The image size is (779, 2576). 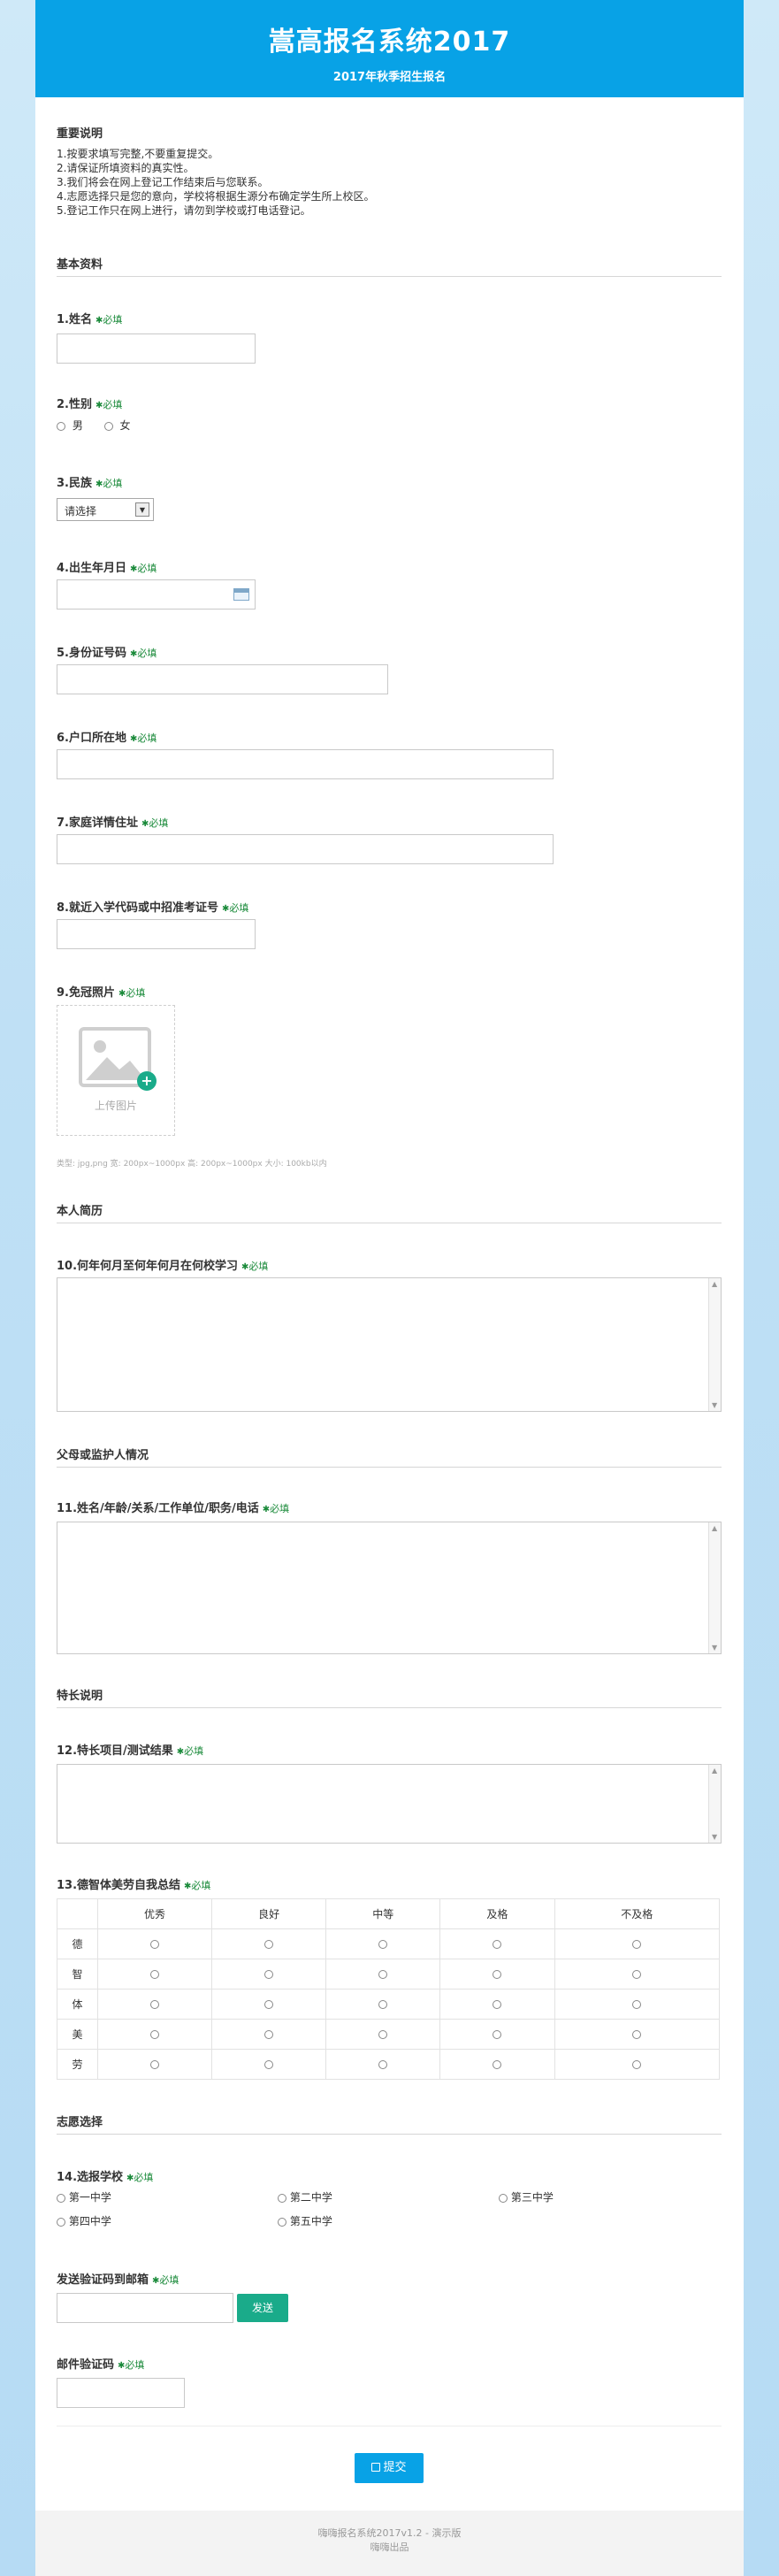 I want to click on page-title: 嵩高报名系统2017, so click(x=389, y=42).